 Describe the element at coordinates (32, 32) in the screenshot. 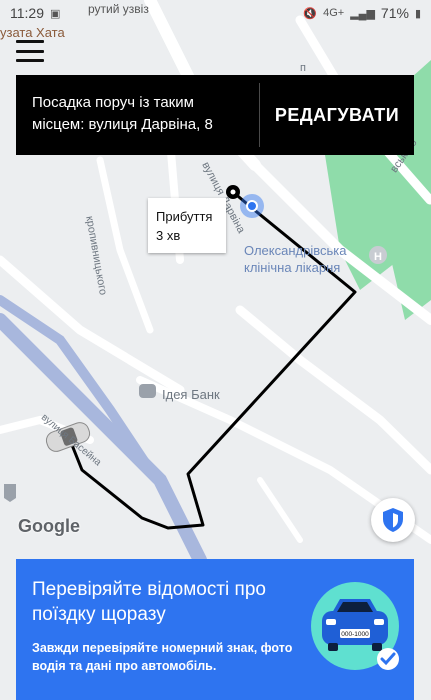

I see `map-label-top-left-place: узата Хата` at that location.